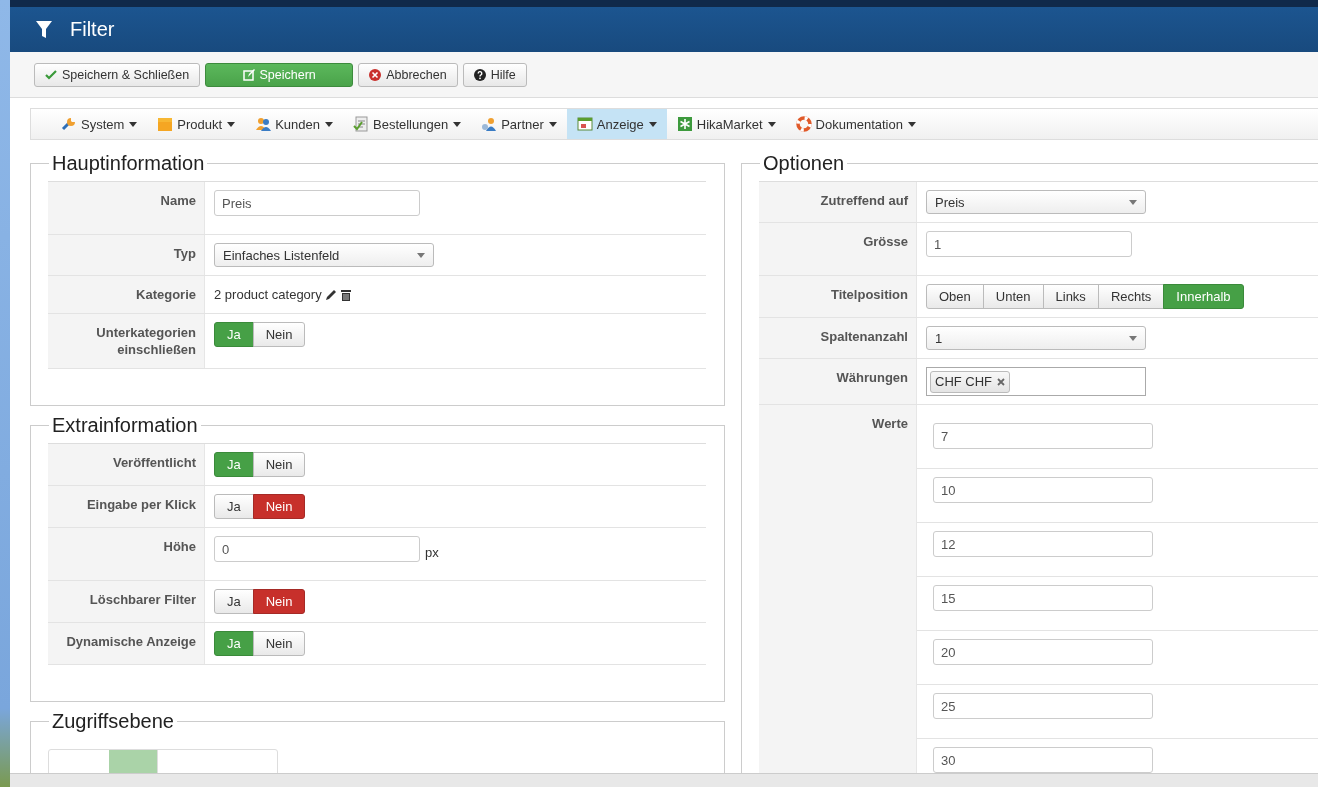  I want to click on section-title: Extrainformation, so click(125, 425).